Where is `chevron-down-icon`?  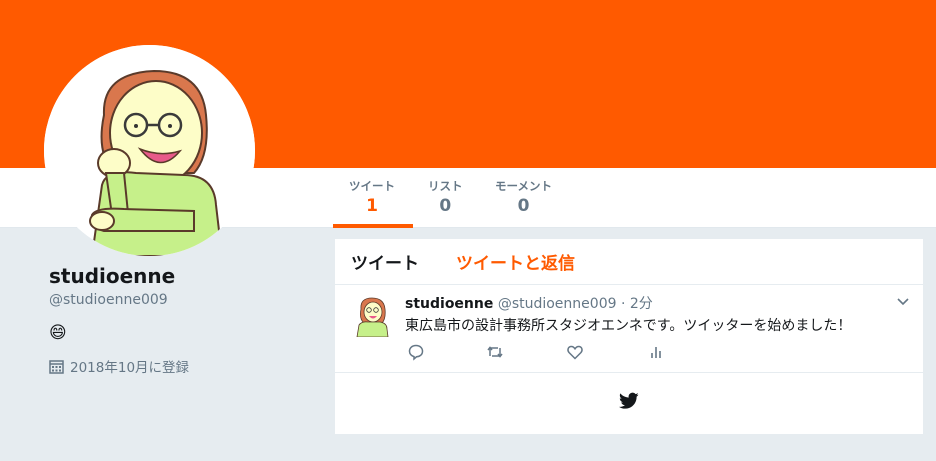
chevron-down-icon is located at coordinates (903, 301).